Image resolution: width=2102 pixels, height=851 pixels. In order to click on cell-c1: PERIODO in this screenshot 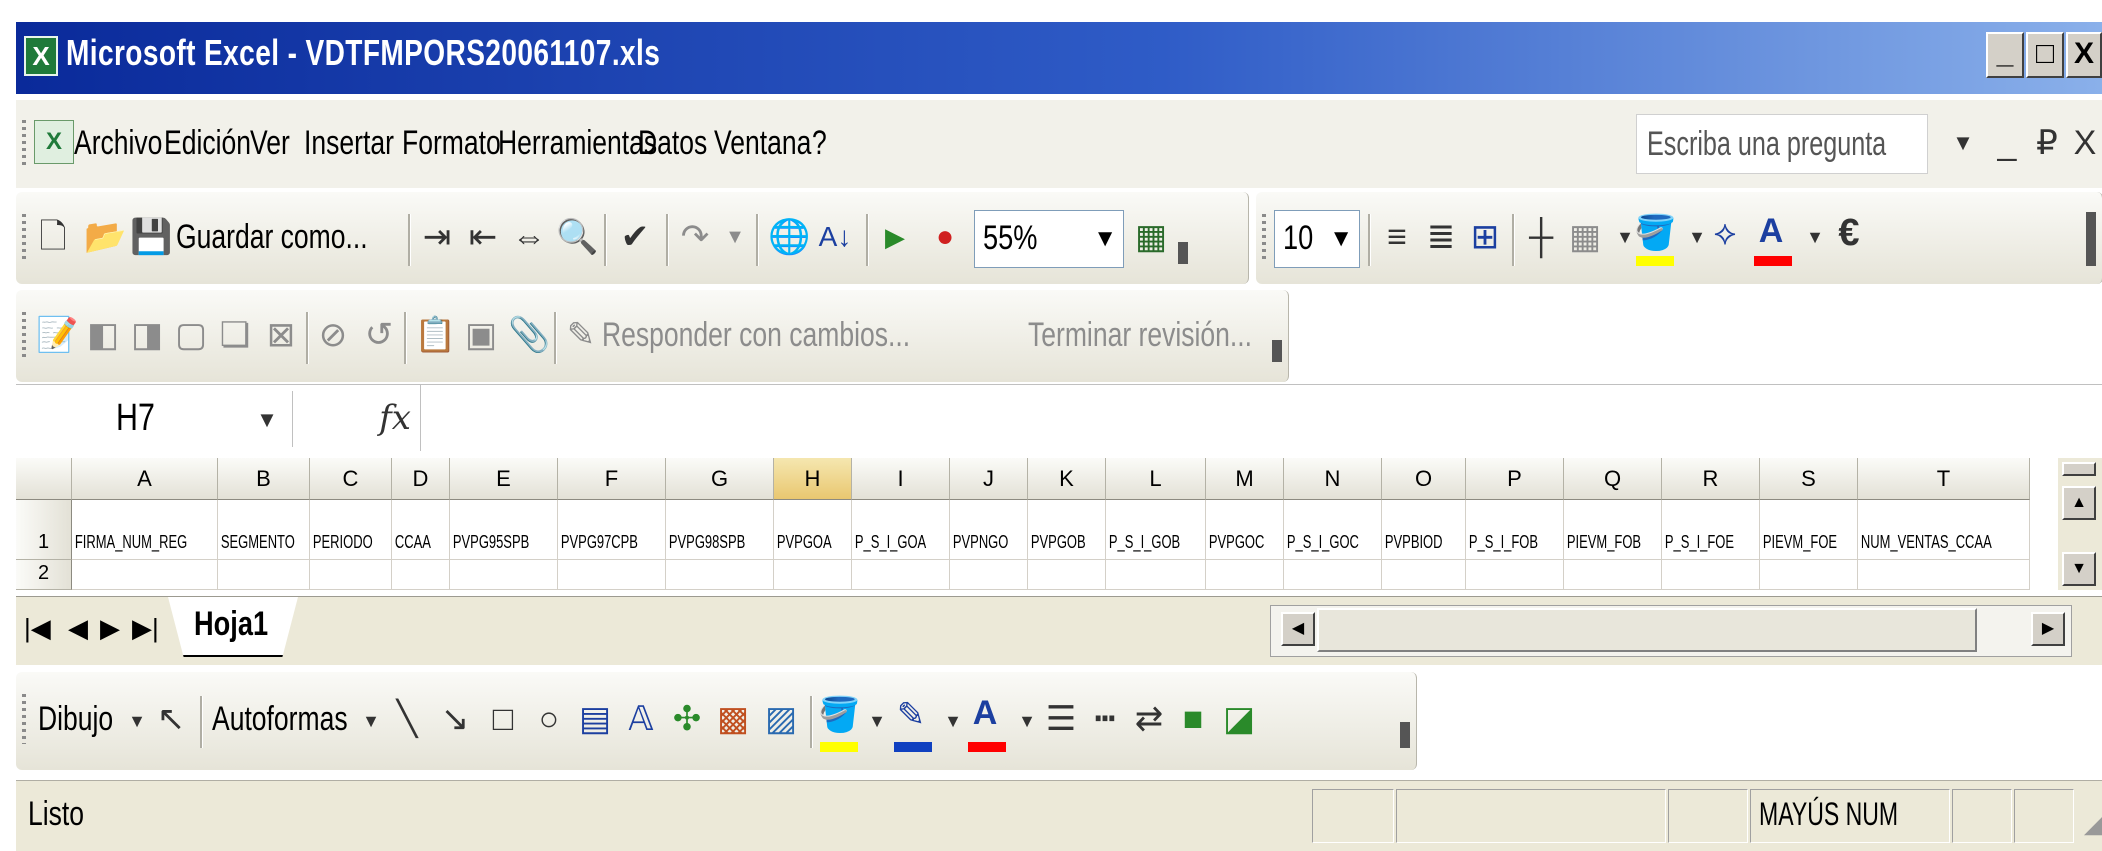, I will do `click(351, 530)`.